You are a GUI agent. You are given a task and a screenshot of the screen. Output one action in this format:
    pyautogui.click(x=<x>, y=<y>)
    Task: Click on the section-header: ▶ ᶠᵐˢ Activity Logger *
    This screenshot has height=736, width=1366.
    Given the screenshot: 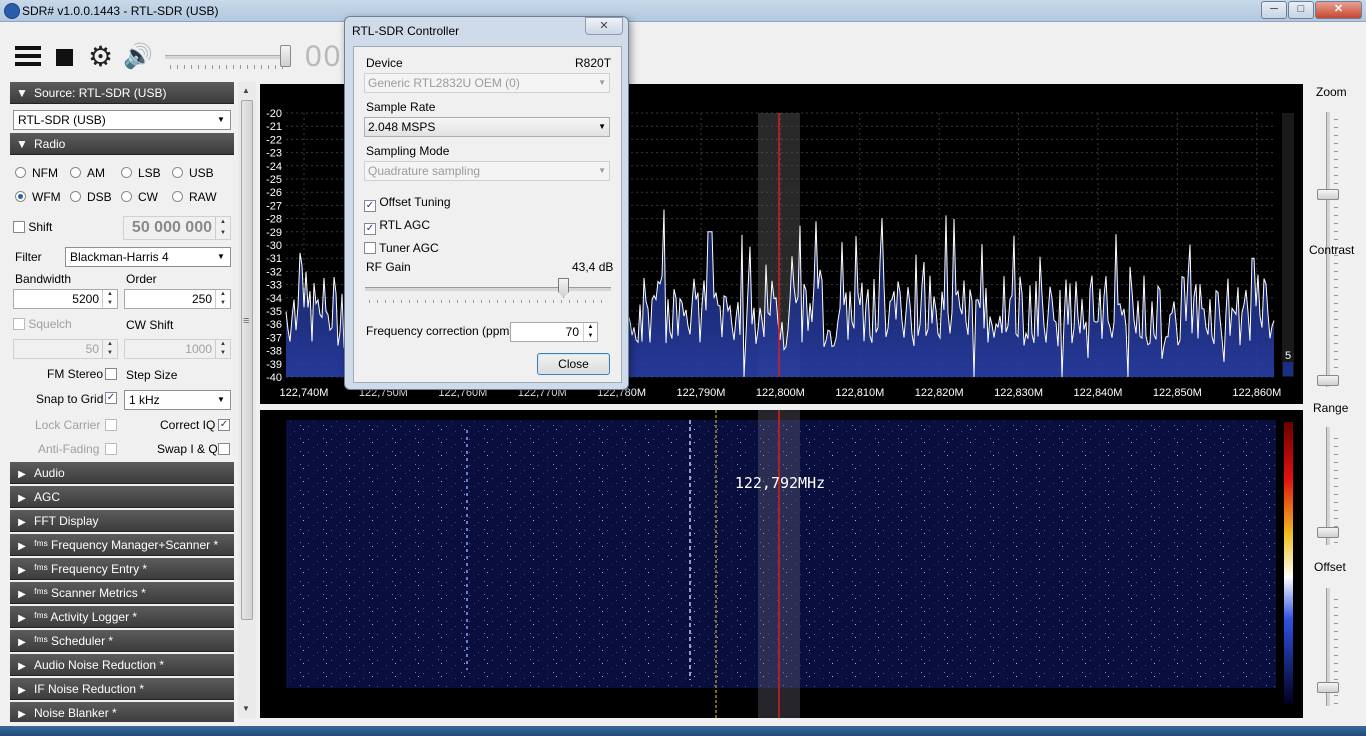 What is the action you would take?
    pyautogui.click(x=122, y=617)
    